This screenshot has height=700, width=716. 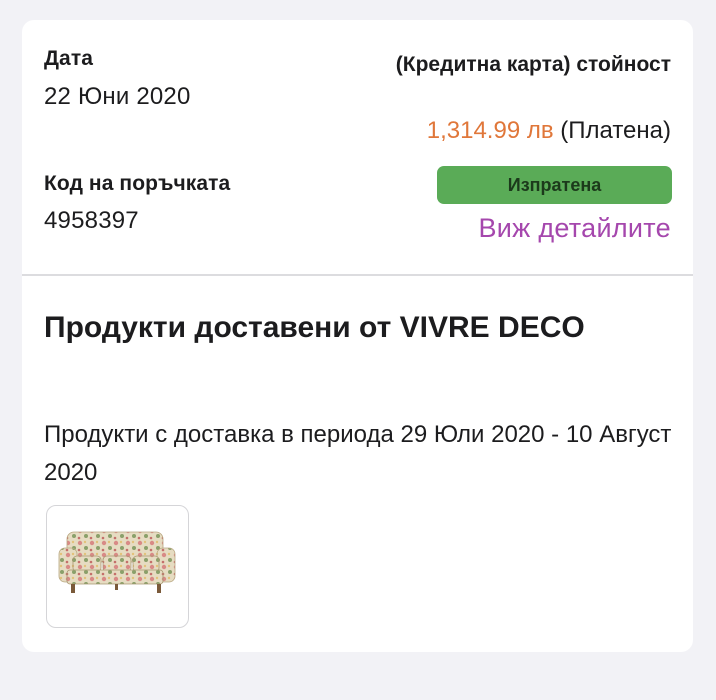 I want to click on payment-status: (Платена), so click(x=615, y=130).